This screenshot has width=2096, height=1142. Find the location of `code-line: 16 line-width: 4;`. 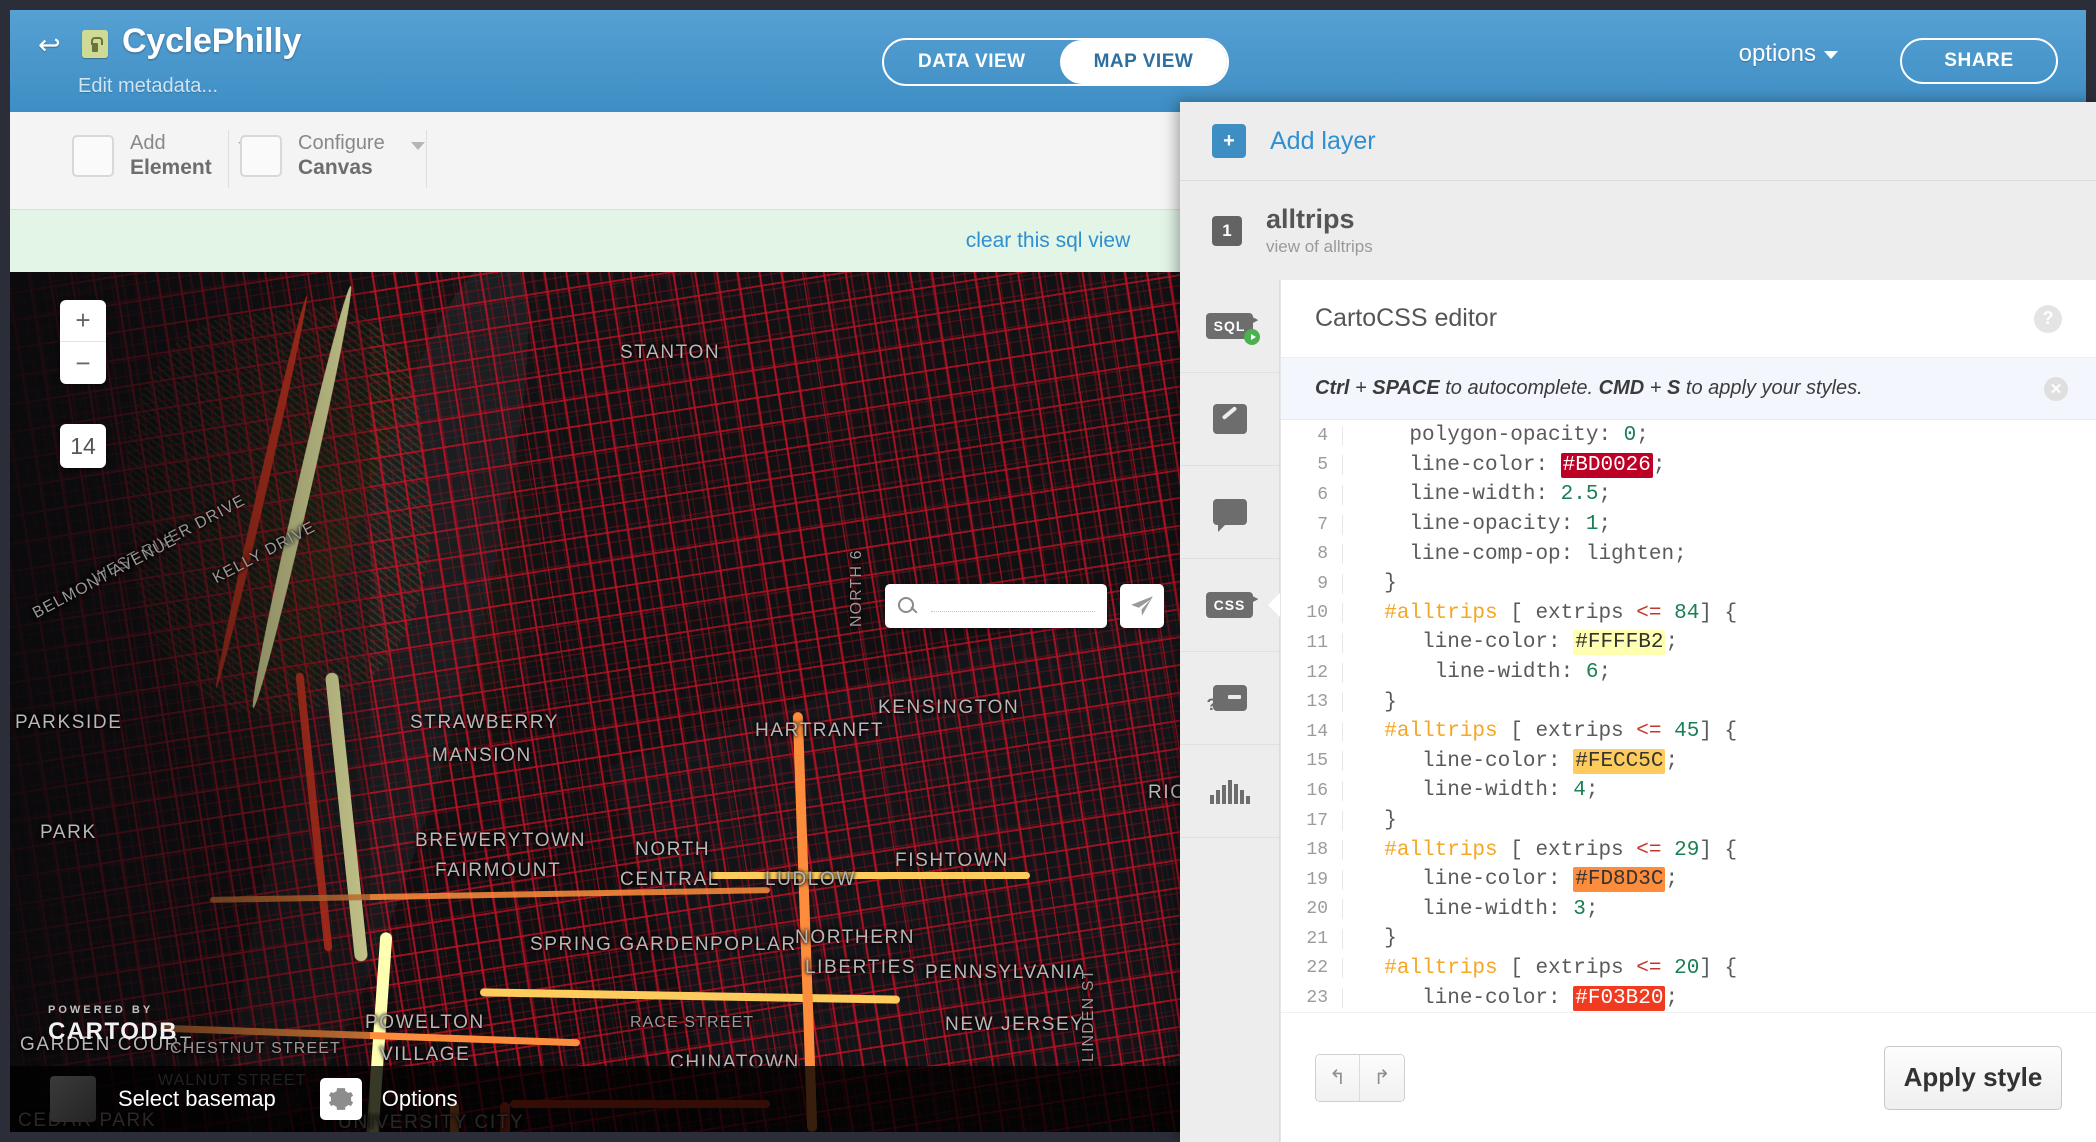

code-line: 16 line-width: 4; is located at coordinates (1688, 791).